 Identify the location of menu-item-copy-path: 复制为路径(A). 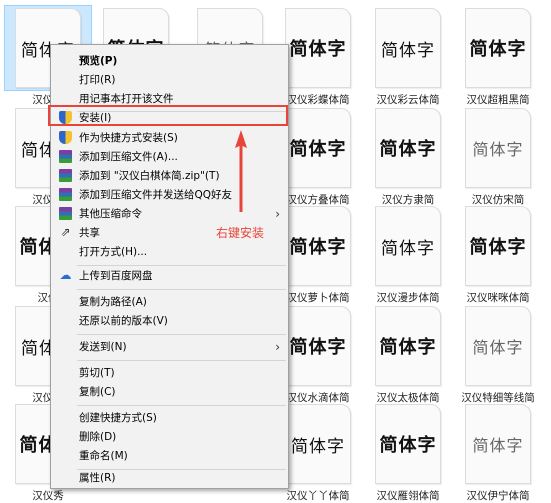
(169, 302).